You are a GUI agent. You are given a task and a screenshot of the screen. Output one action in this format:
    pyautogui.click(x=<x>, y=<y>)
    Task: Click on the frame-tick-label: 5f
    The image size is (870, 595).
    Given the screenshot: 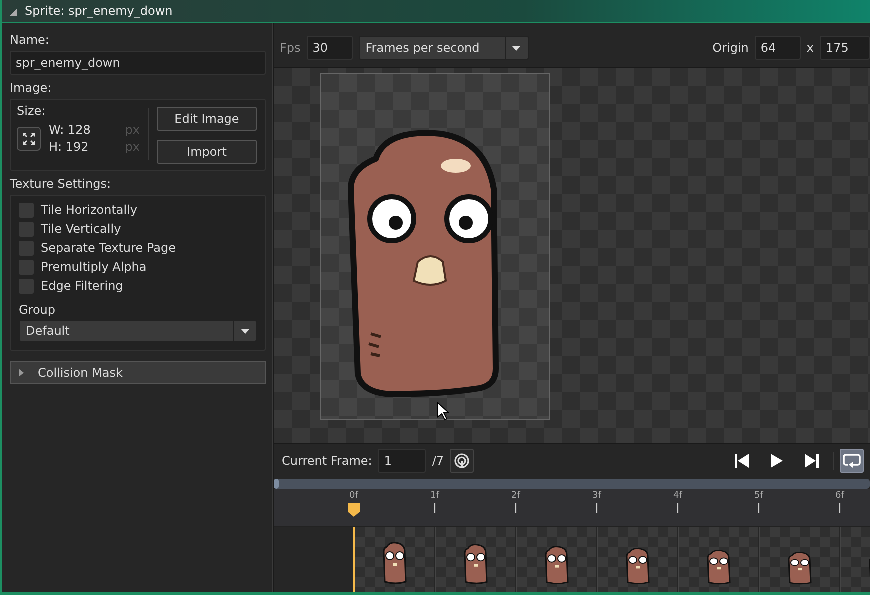 What is the action you would take?
    pyautogui.click(x=759, y=496)
    